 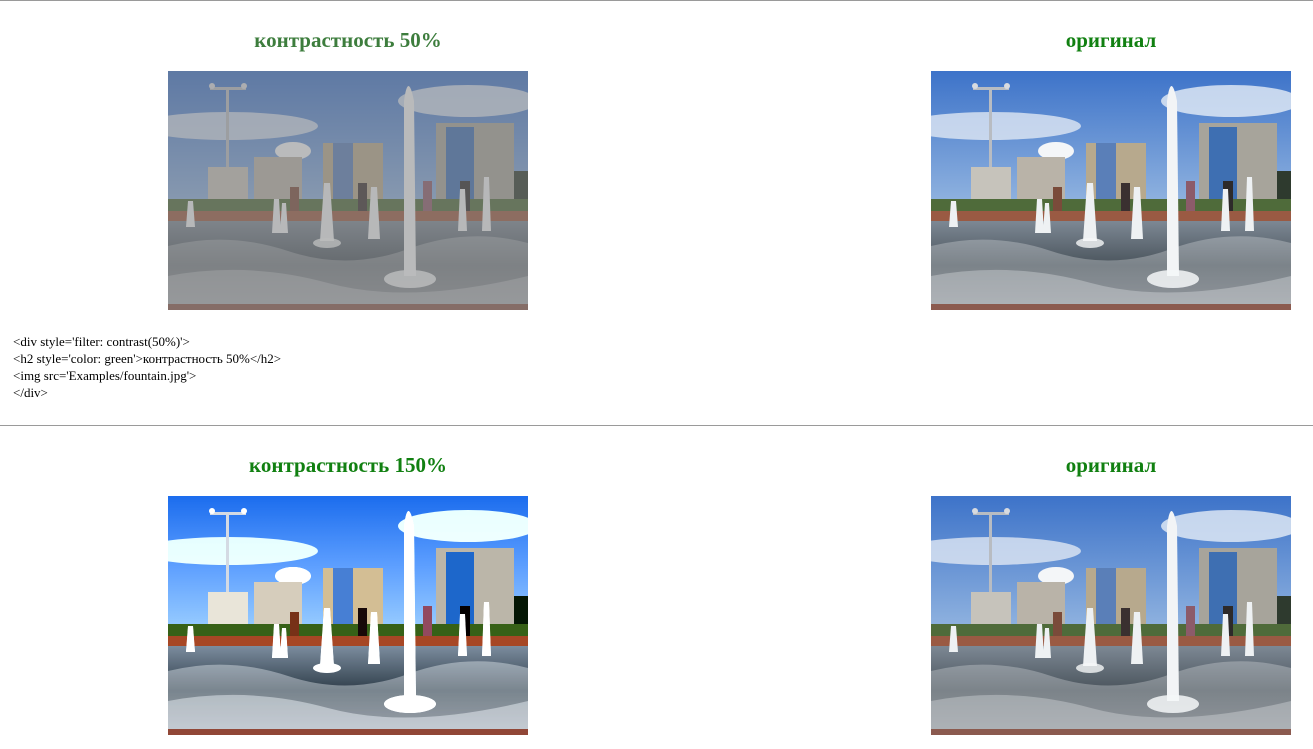 I want to click on code-line: </div>, so click(x=30, y=392).